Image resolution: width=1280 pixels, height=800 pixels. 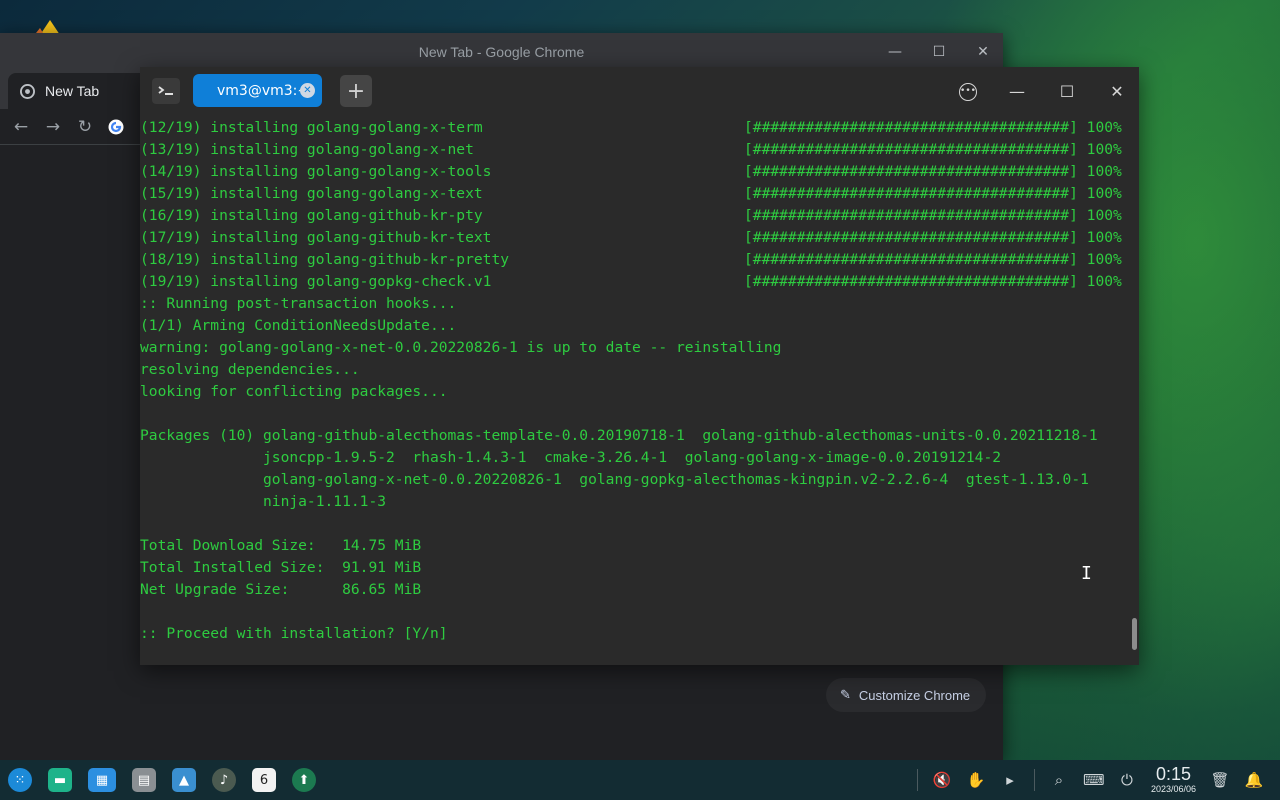 I want to click on terminal-taskbar-icon: ▬, so click(x=60, y=780).